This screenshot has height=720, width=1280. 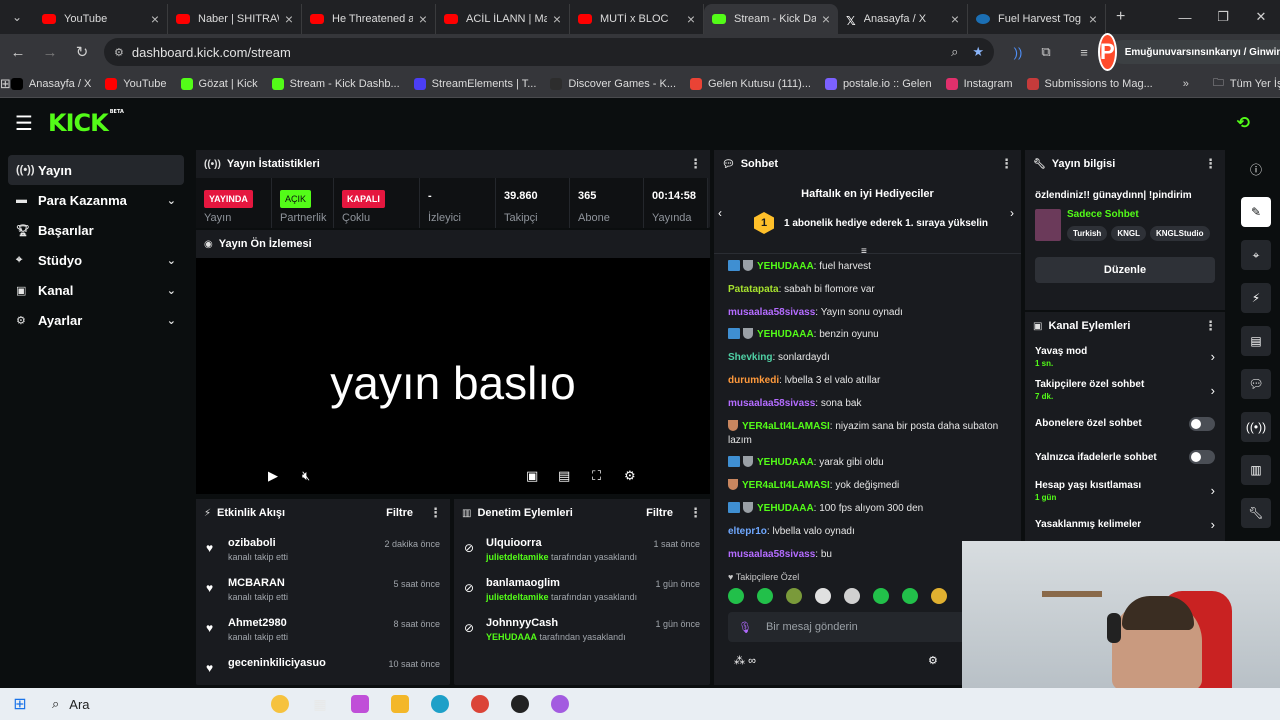 I want to click on stream-tag: Turkish, so click(x=1087, y=233).